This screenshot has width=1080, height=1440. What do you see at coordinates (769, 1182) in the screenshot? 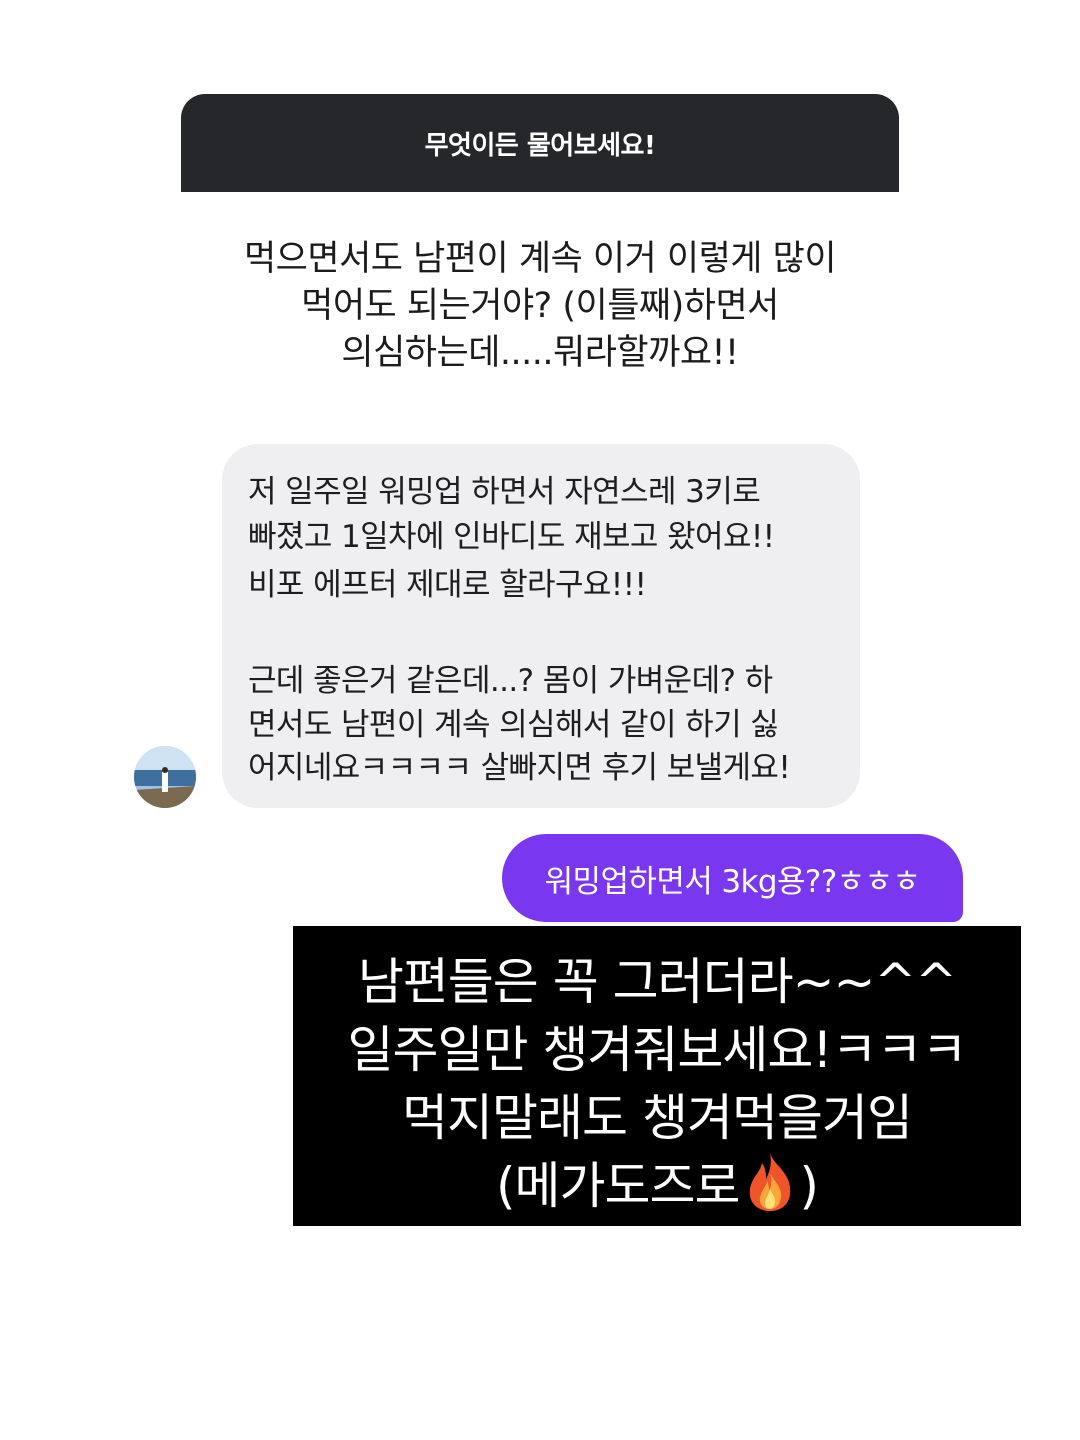
I see `fire-emoji-icon` at bounding box center [769, 1182].